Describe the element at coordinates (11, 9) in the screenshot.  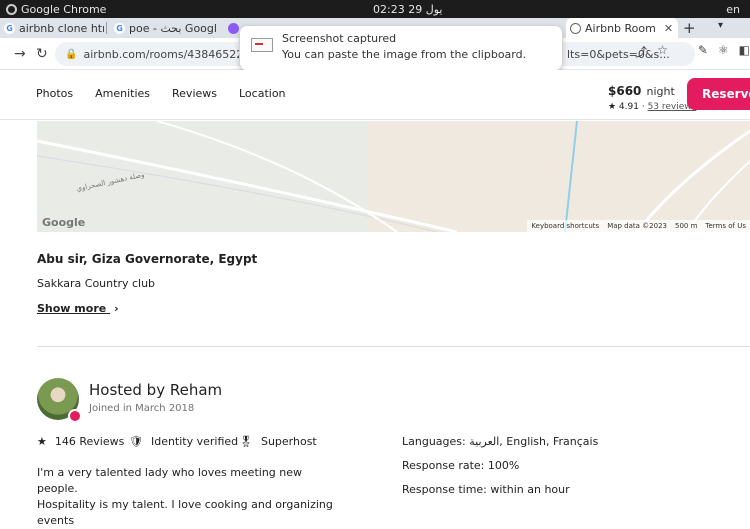
I see `chrome-icon` at that location.